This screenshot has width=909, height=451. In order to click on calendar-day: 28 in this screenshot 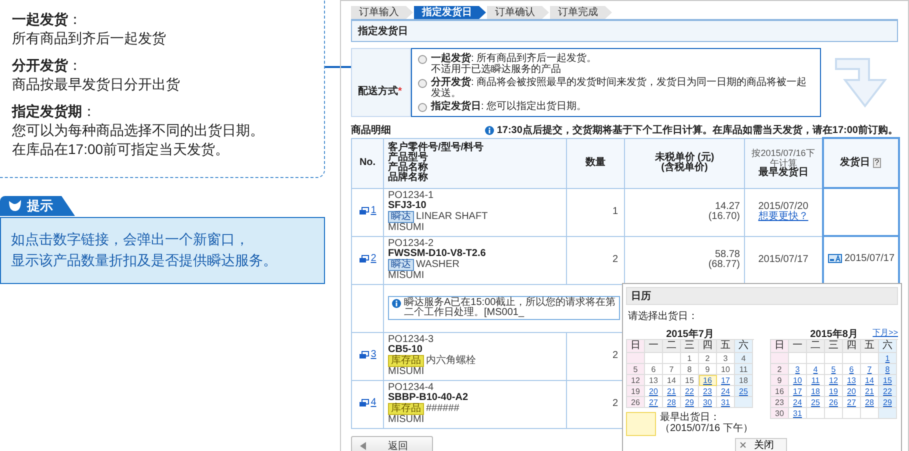, I will do `click(672, 402)`.